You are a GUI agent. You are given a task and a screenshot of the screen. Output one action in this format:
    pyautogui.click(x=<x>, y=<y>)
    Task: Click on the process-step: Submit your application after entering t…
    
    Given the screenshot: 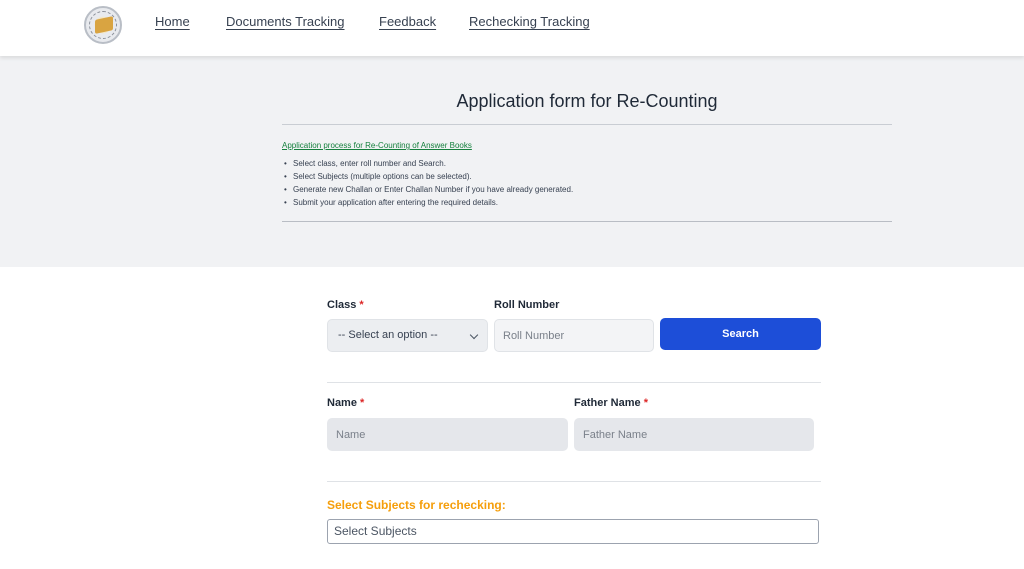 What is the action you would take?
    pyautogui.click(x=582, y=202)
    